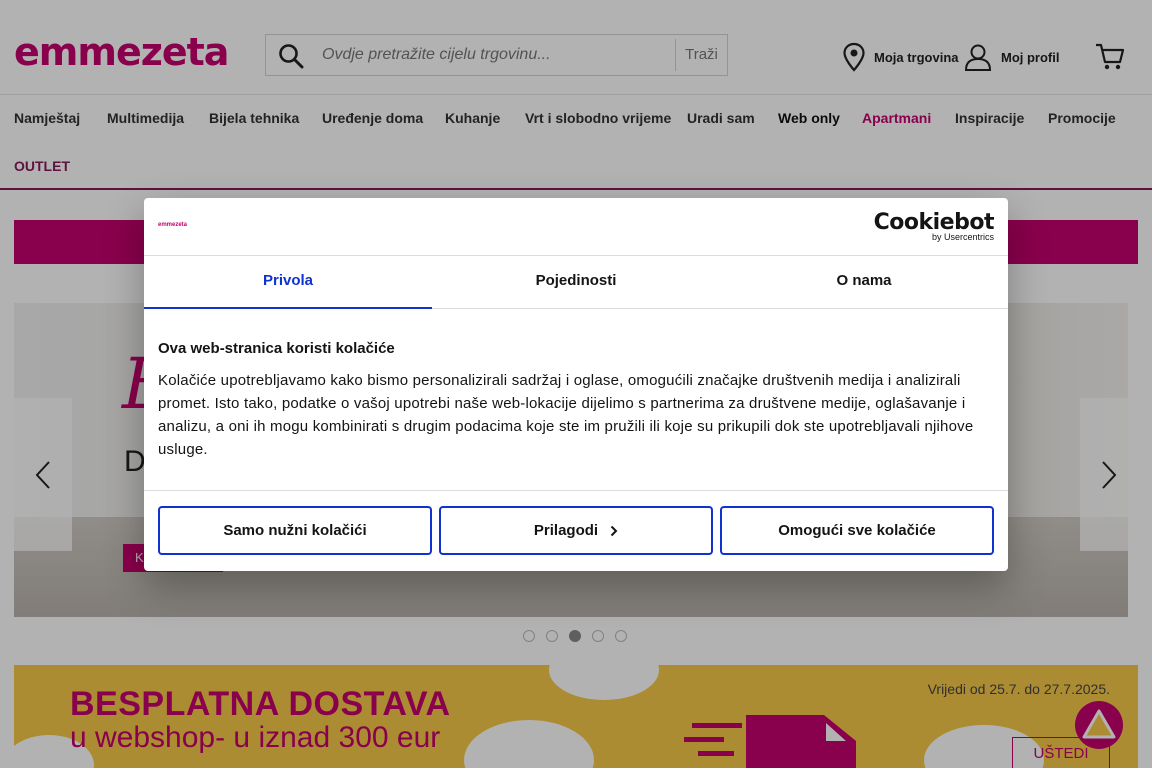 The image size is (1152, 768). I want to click on tab-o-nama: O nama, so click(864, 282).